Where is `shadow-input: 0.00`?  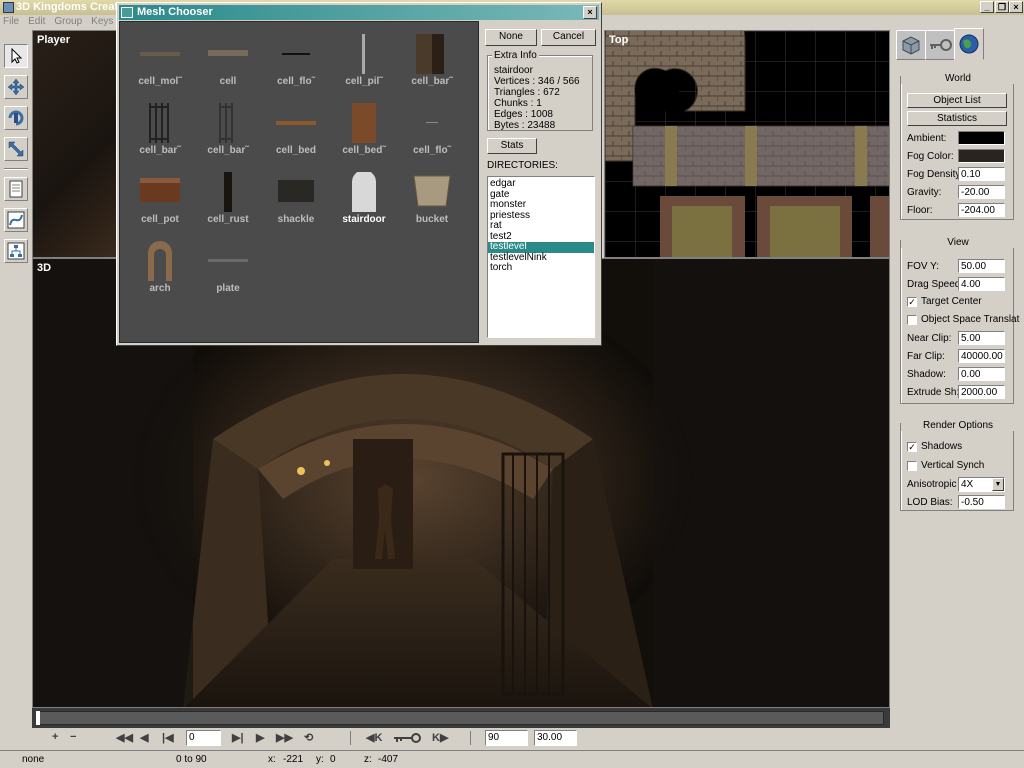 shadow-input: 0.00 is located at coordinates (981, 374).